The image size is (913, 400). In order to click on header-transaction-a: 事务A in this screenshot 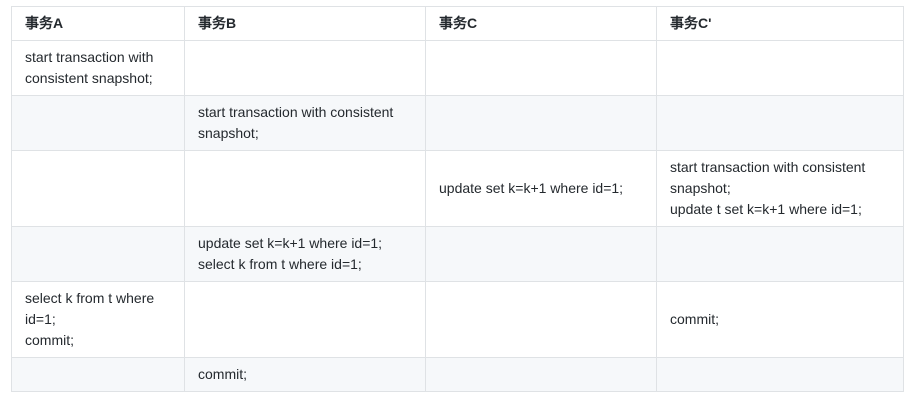, I will do `click(98, 23)`.